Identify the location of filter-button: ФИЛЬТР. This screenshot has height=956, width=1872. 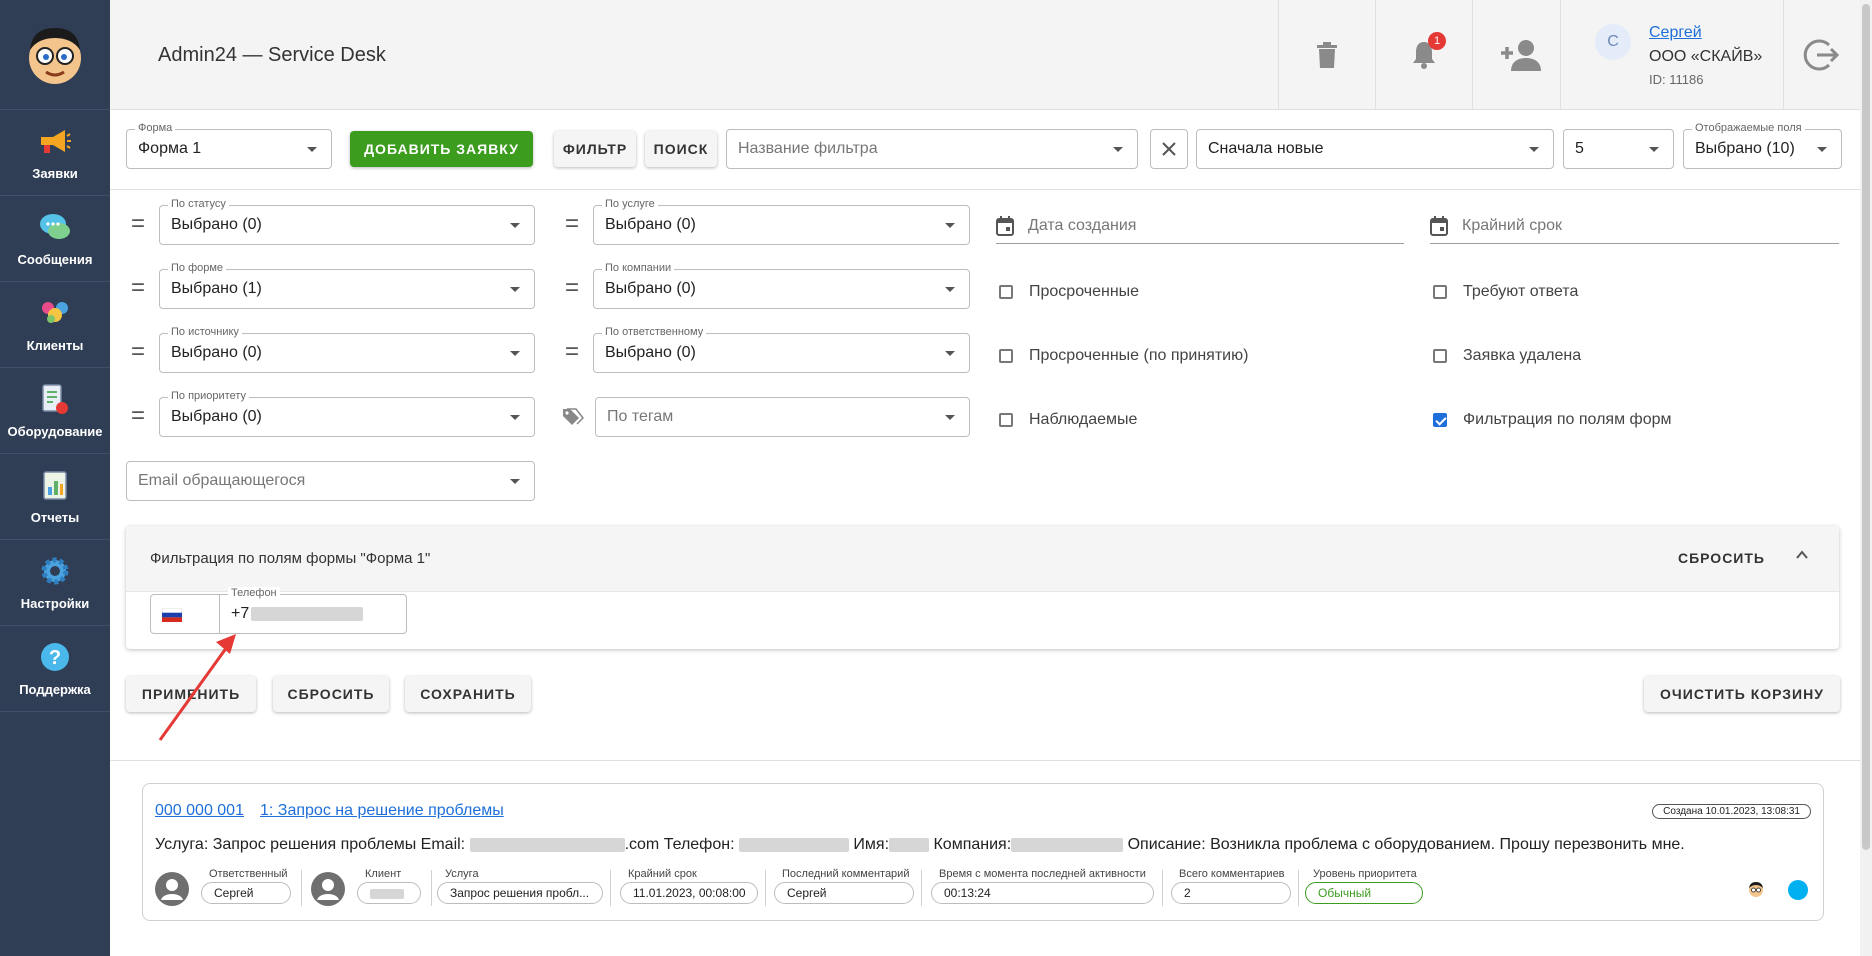
(595, 149).